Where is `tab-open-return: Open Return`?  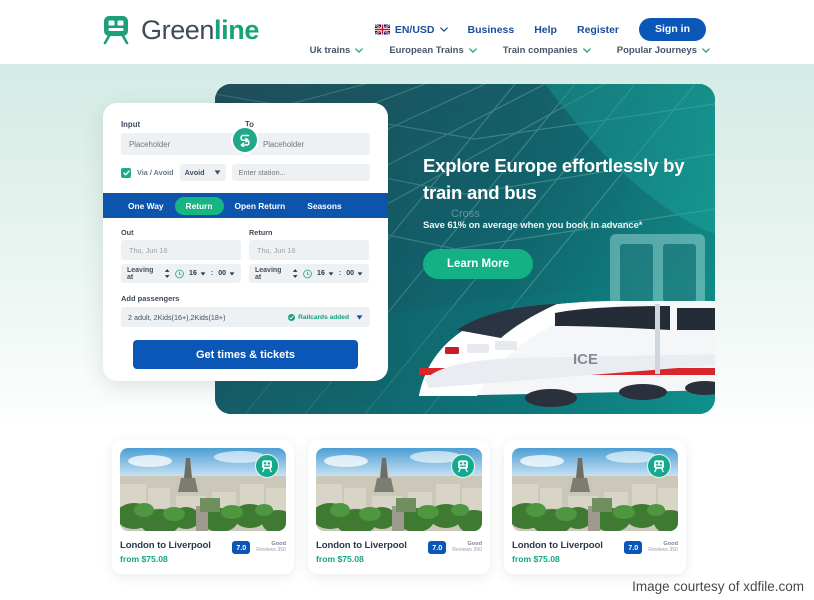
tab-open-return: Open Return is located at coordinates (260, 206).